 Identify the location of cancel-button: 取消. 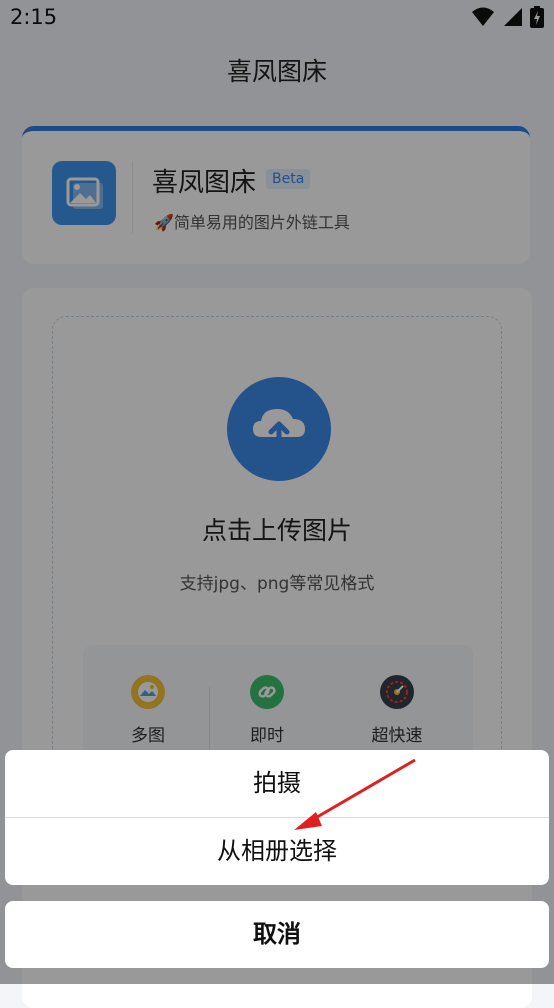
(277, 934).